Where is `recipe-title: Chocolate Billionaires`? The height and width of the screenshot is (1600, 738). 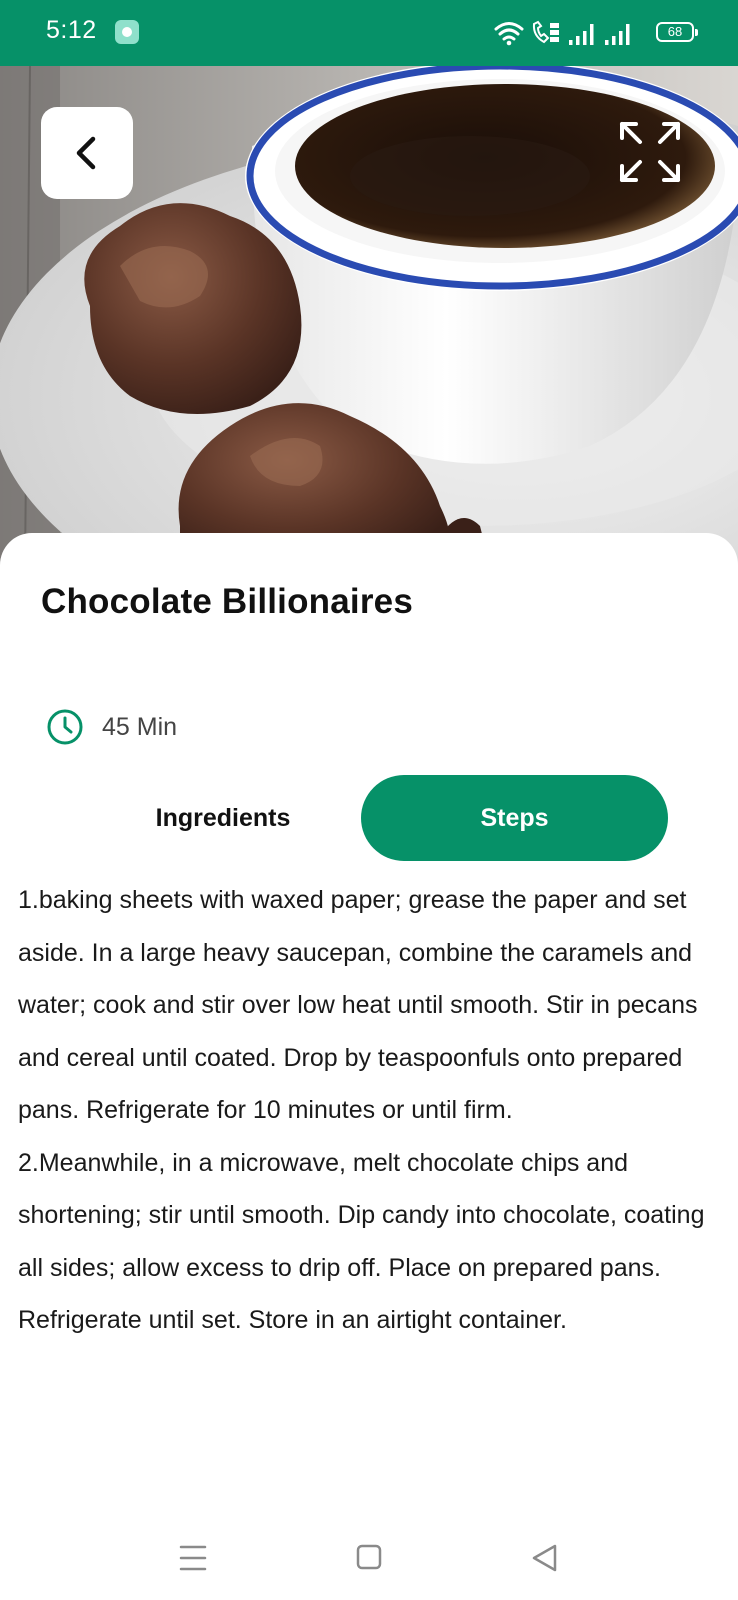
recipe-title: Chocolate Billionaires is located at coordinates (227, 601).